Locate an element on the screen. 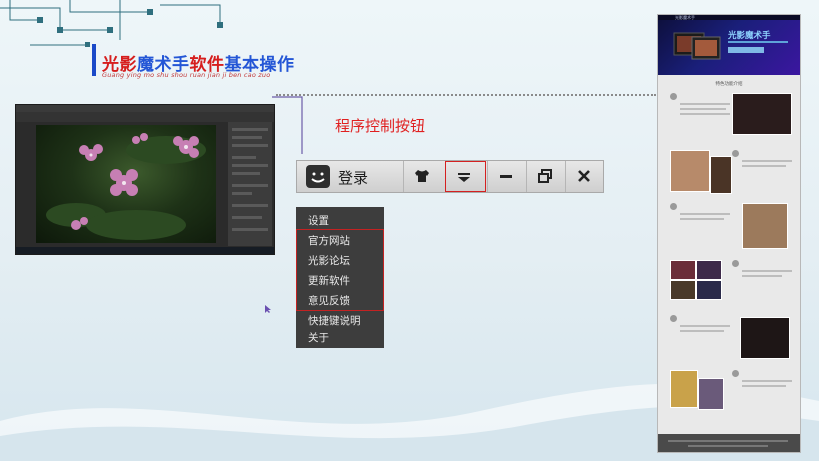 The image size is (819, 461). callout-connector is located at coordinates (287, 125).